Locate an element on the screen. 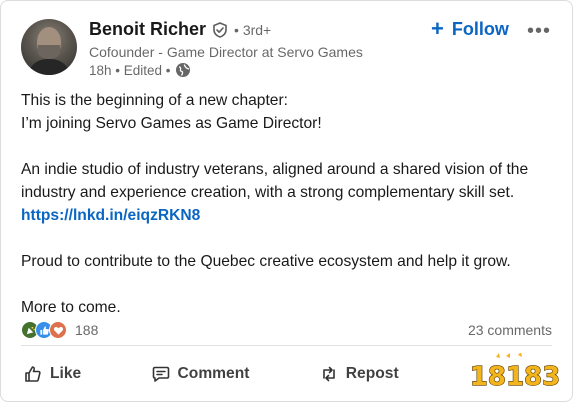 Image resolution: width=573 pixels, height=402 pixels. comments-count: 23 comments is located at coordinates (510, 330).